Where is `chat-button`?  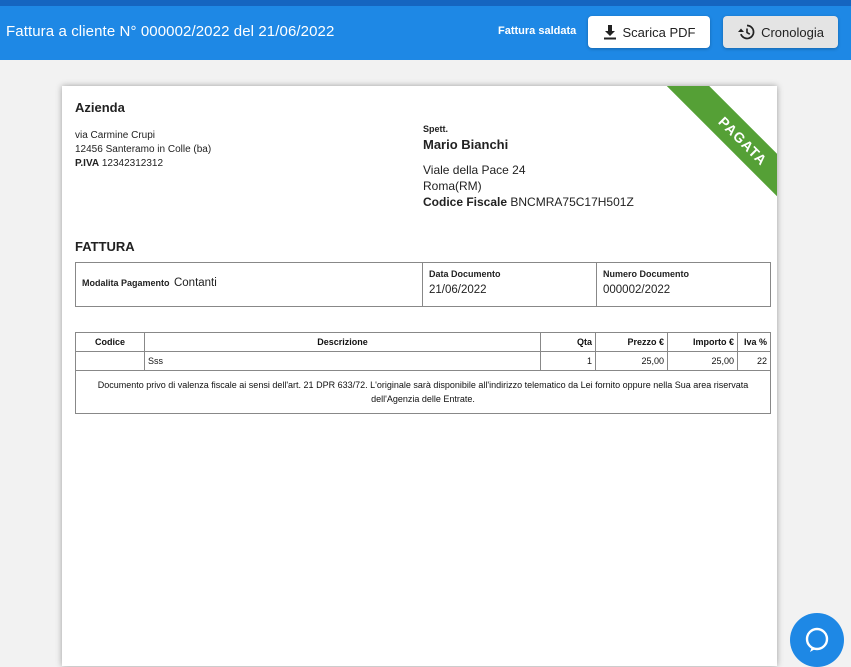 chat-button is located at coordinates (817, 640).